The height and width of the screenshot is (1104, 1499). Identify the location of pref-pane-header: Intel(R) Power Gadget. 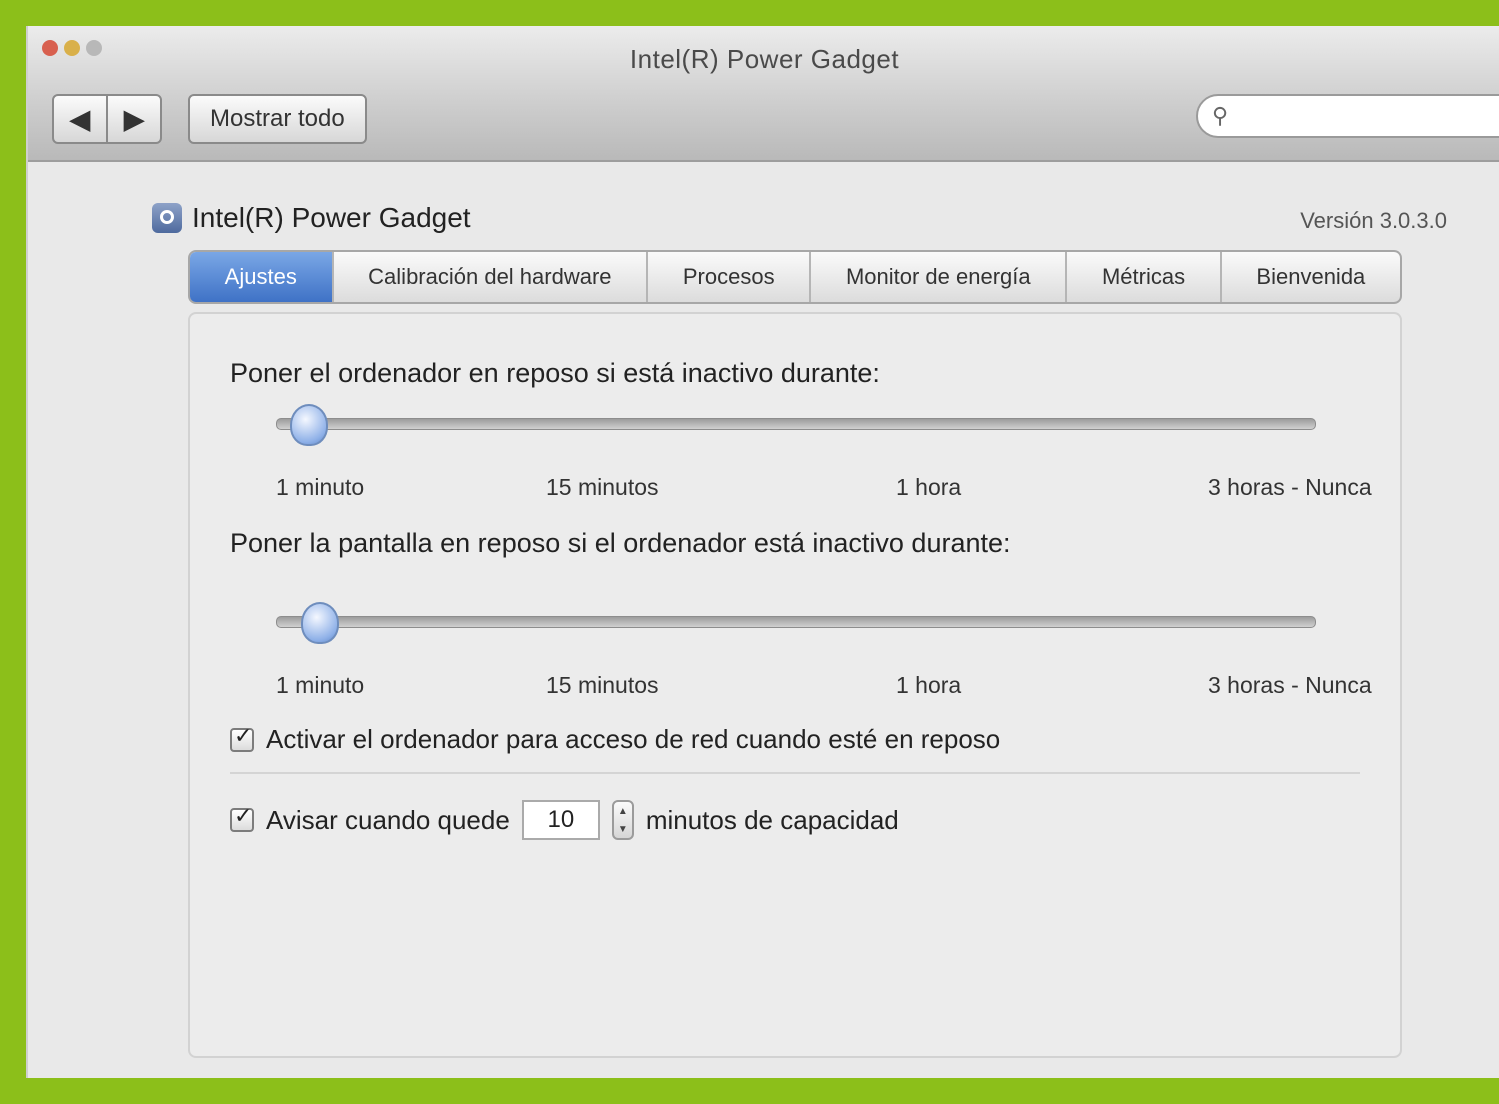
(311, 218).